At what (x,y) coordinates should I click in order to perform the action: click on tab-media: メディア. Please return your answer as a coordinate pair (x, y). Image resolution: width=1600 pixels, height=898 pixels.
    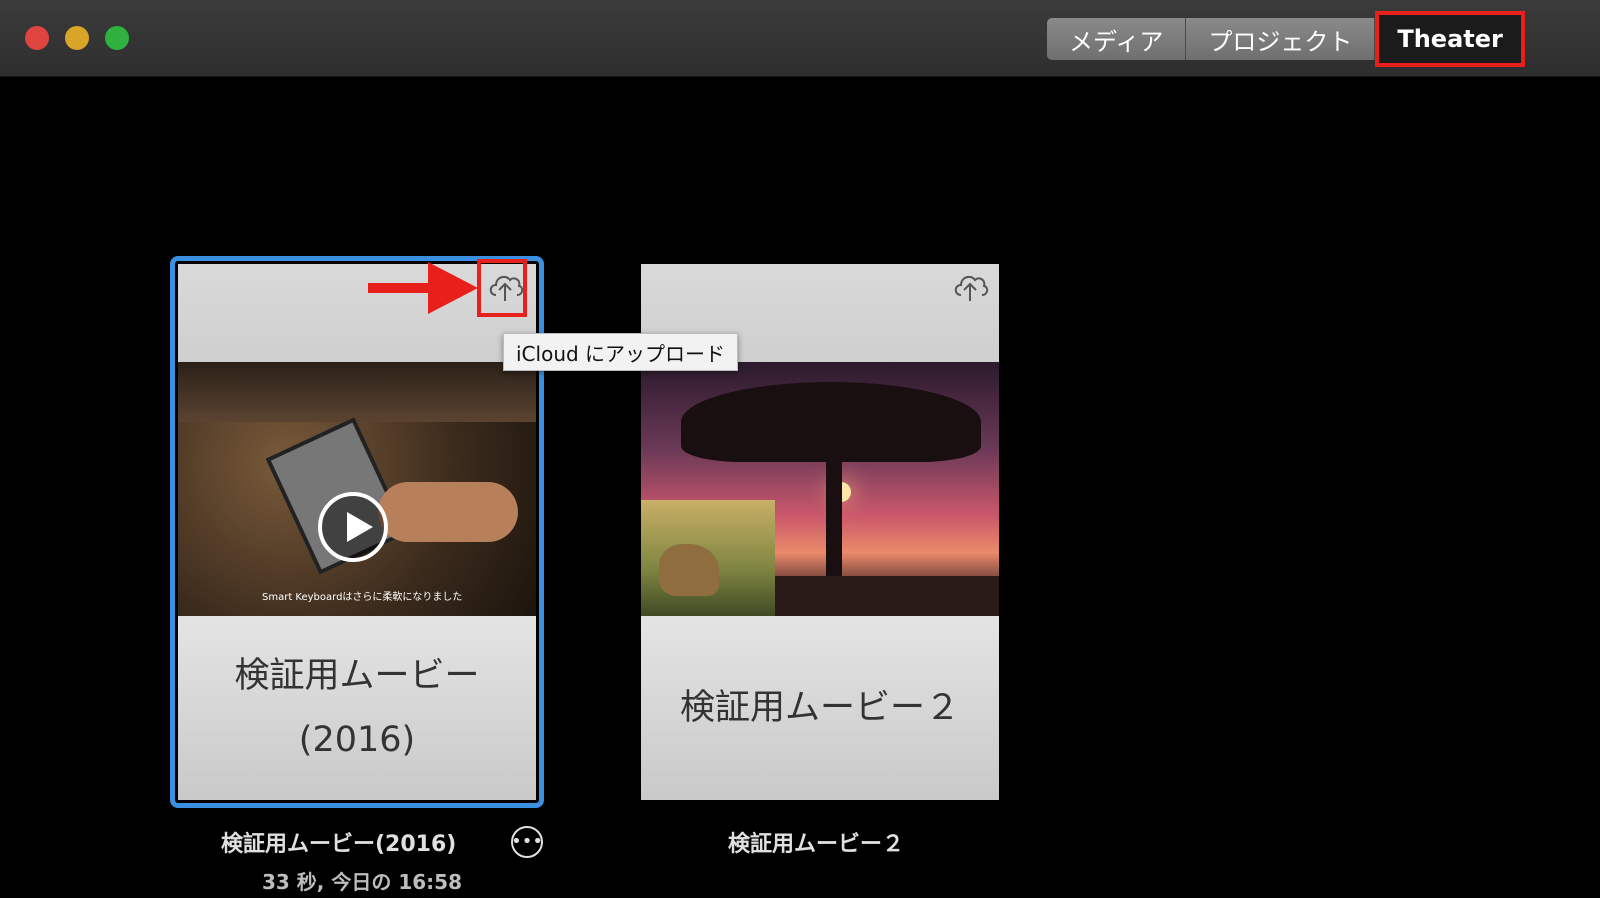
    Looking at the image, I should click on (1117, 39).